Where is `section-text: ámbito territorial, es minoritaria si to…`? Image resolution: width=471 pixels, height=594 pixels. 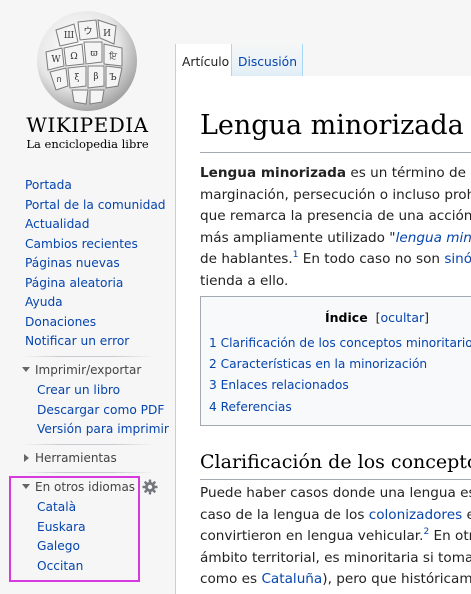 section-text: ámbito territorial, es minoritaria si to… is located at coordinates (335, 557).